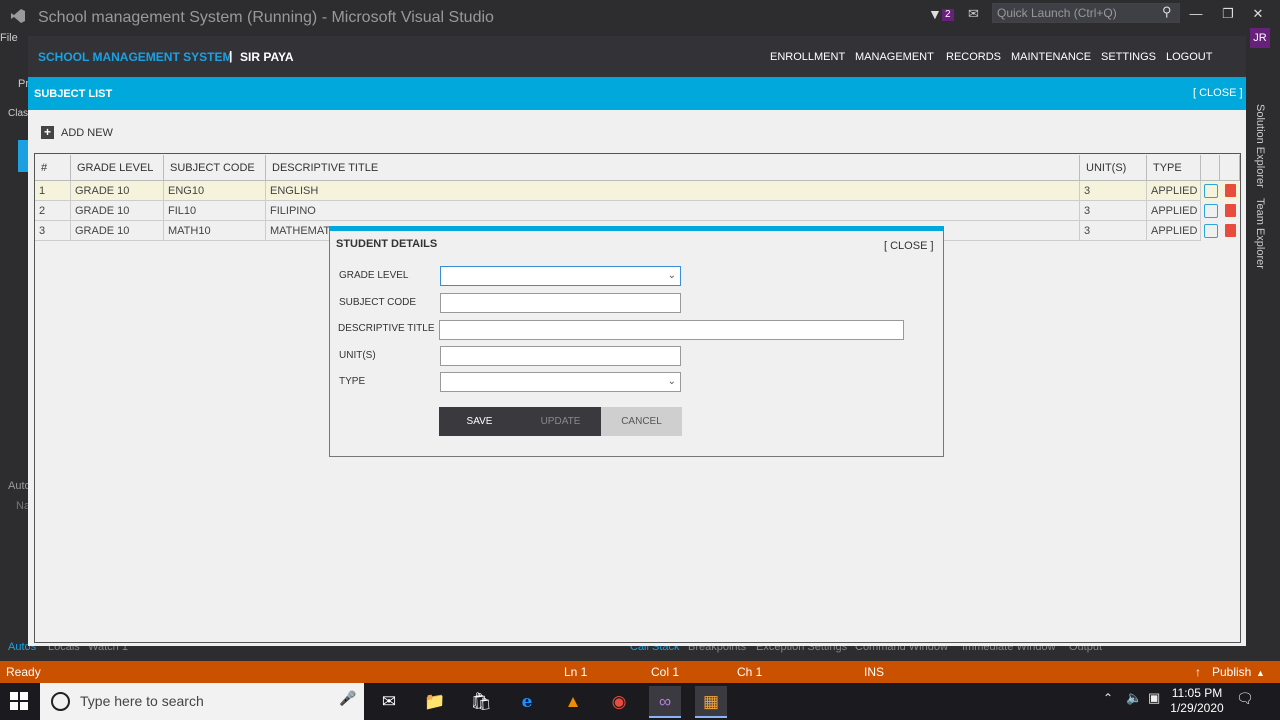 This screenshot has width=1280, height=720. Describe the element at coordinates (673, 191) in the screenshot. I see `table-cell: ENGLISH` at that location.